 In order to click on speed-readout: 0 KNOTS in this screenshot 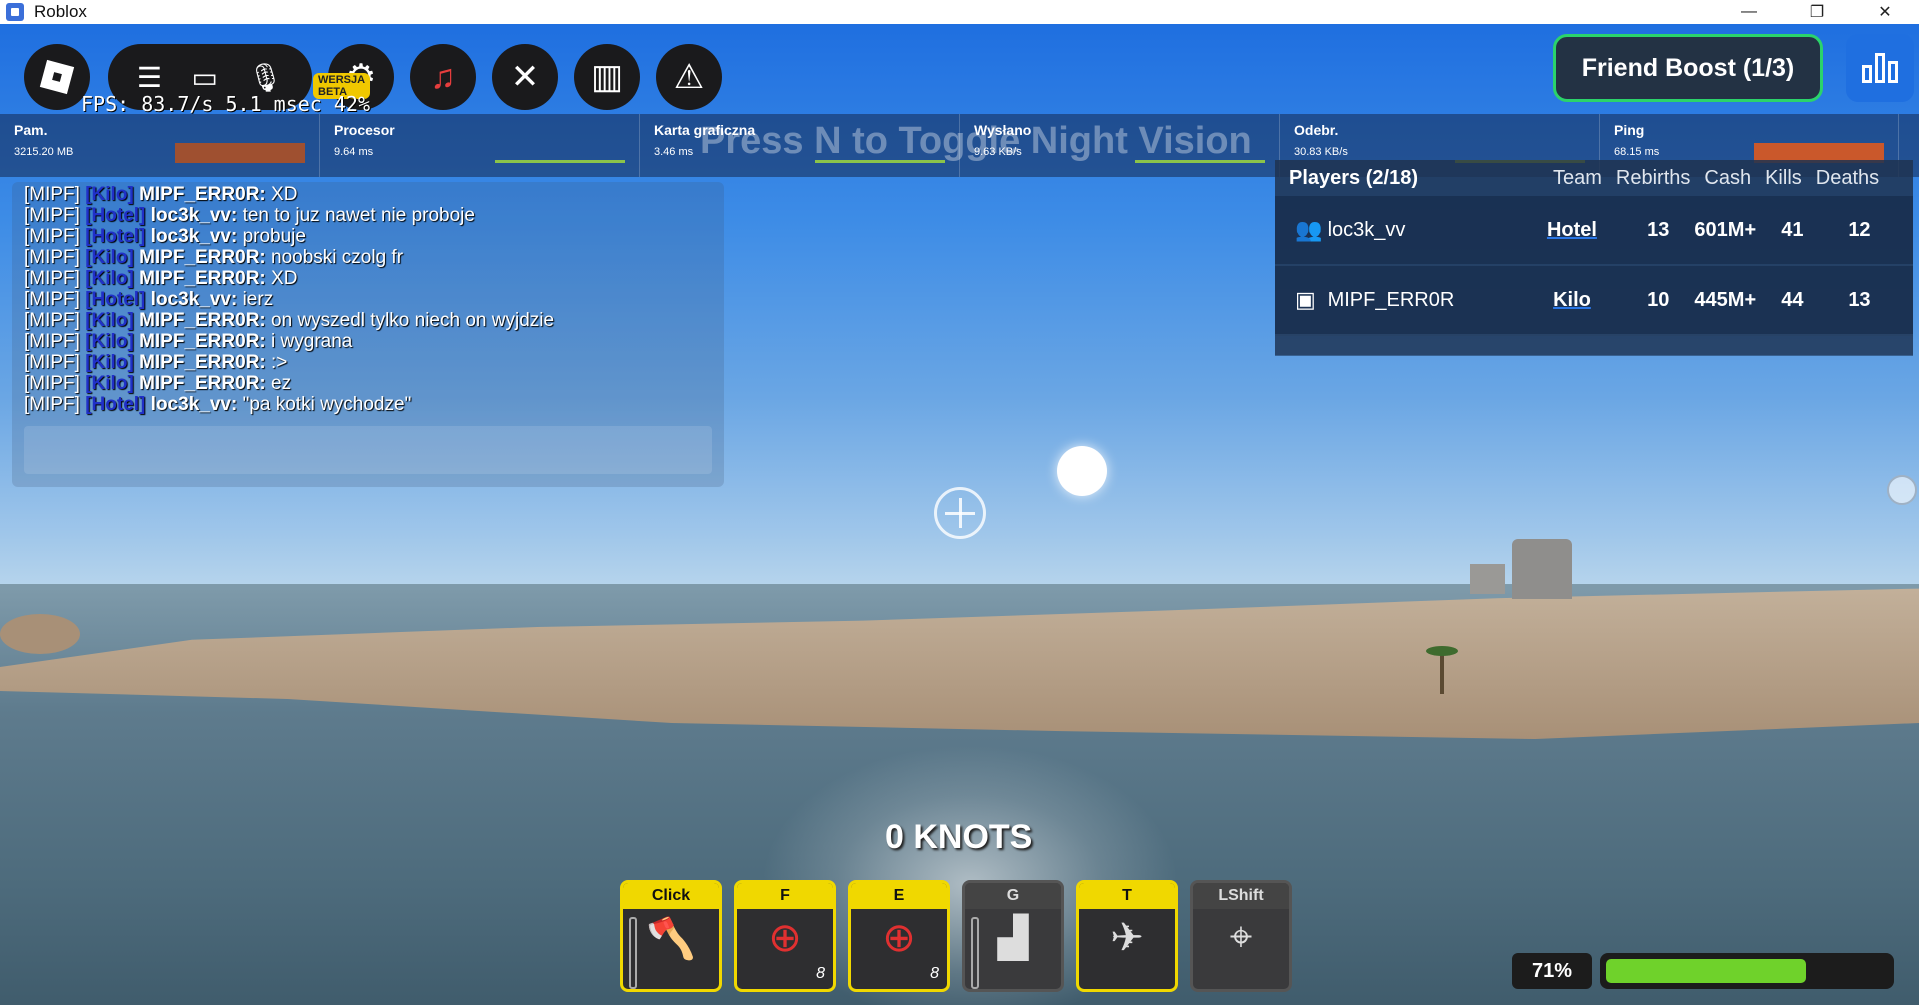, I will do `click(959, 837)`.